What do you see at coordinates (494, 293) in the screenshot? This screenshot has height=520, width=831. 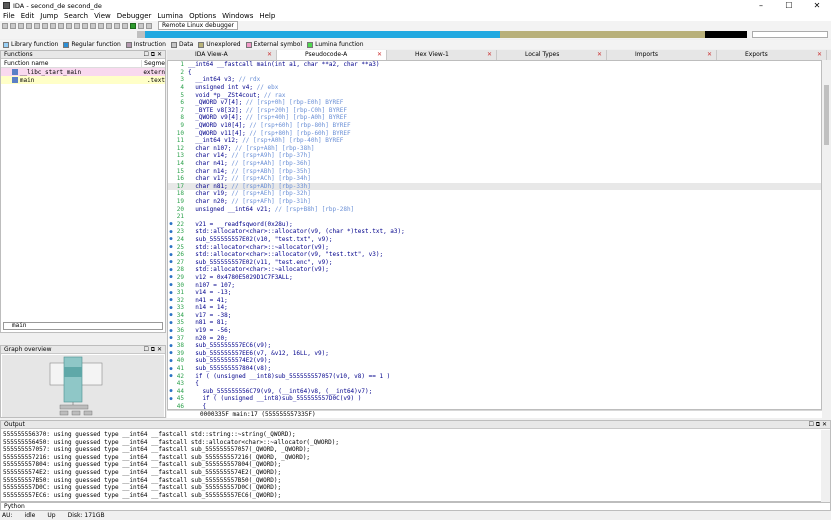 I see `code-line: ● 31 v14 = -13;` at bounding box center [494, 293].